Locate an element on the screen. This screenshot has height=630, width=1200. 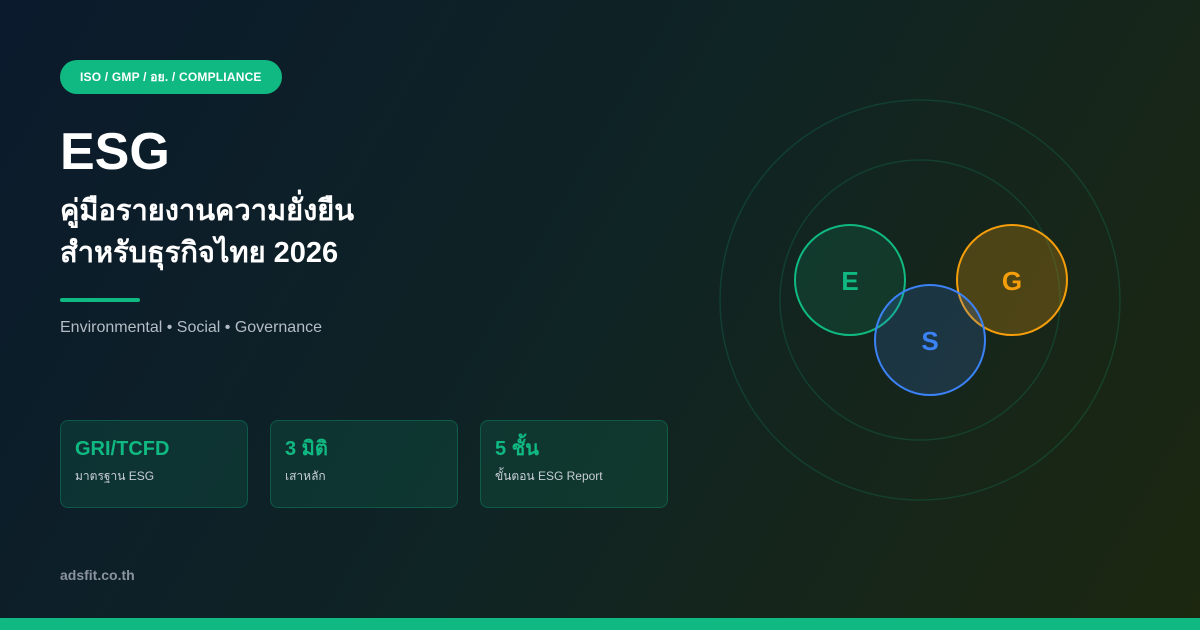
category-badge-text: ISO / GMP / อย. / COMPLIANCE is located at coordinates (171, 76).